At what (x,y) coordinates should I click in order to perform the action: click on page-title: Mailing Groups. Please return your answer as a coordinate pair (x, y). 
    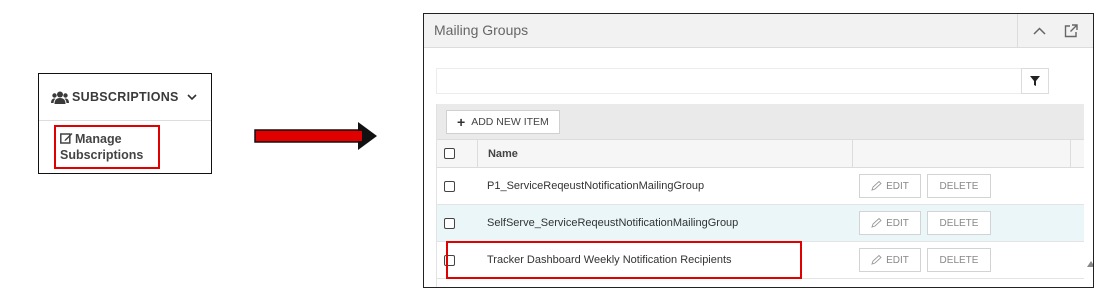
    Looking at the image, I should click on (481, 30).